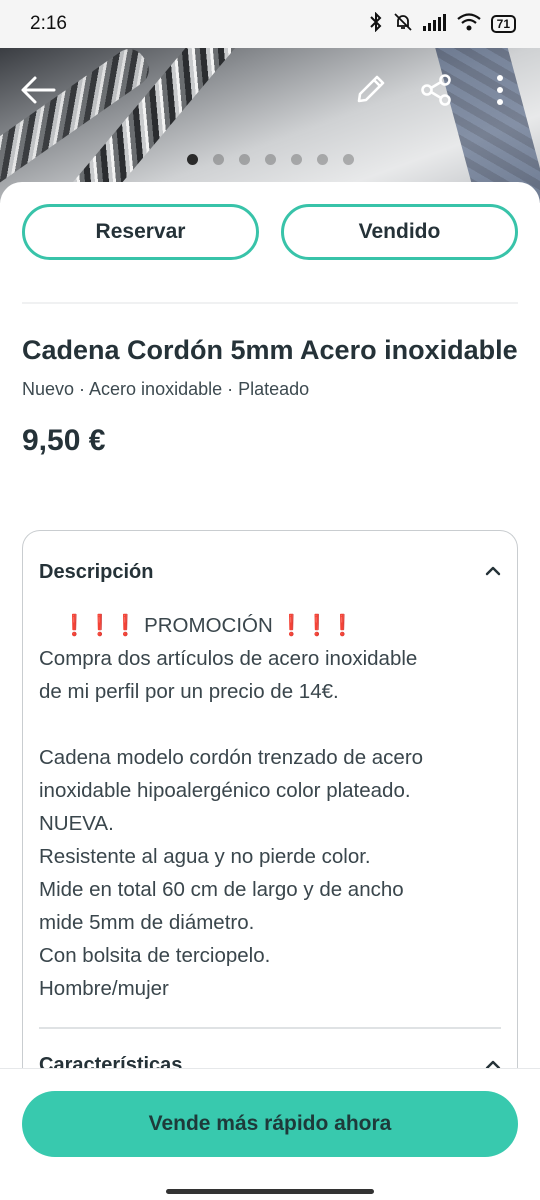  I want to click on description-line: mide 5mm de diámetro., so click(147, 922).